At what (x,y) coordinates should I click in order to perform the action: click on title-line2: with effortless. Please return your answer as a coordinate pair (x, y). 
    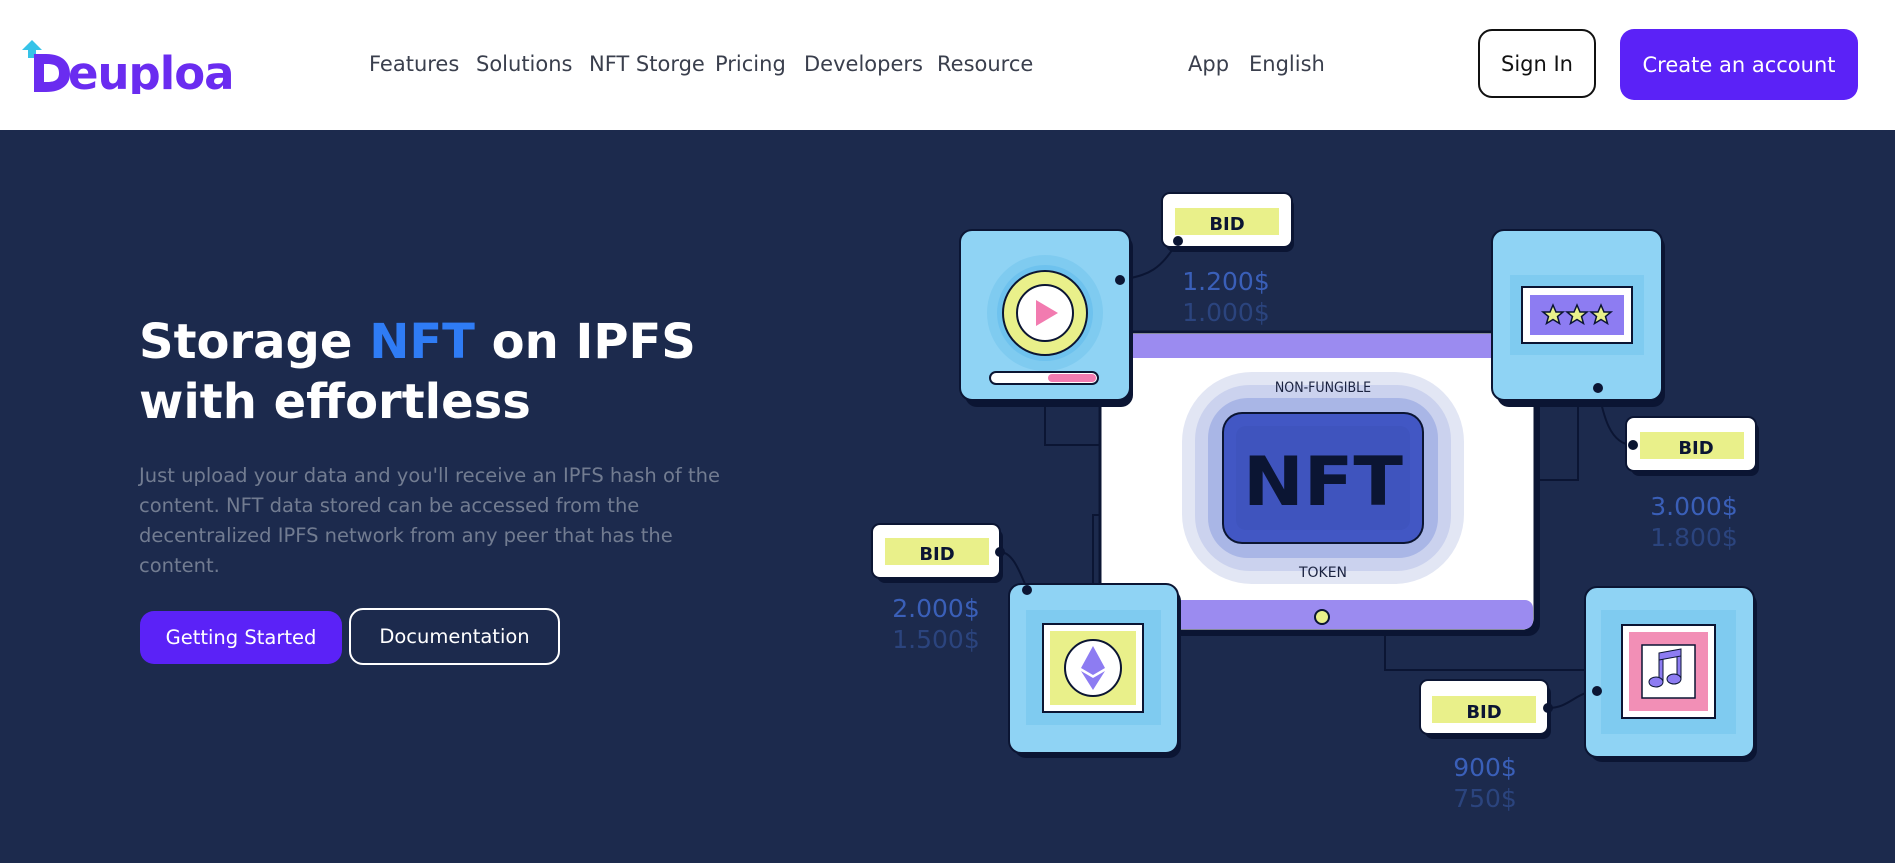
    Looking at the image, I should click on (335, 402).